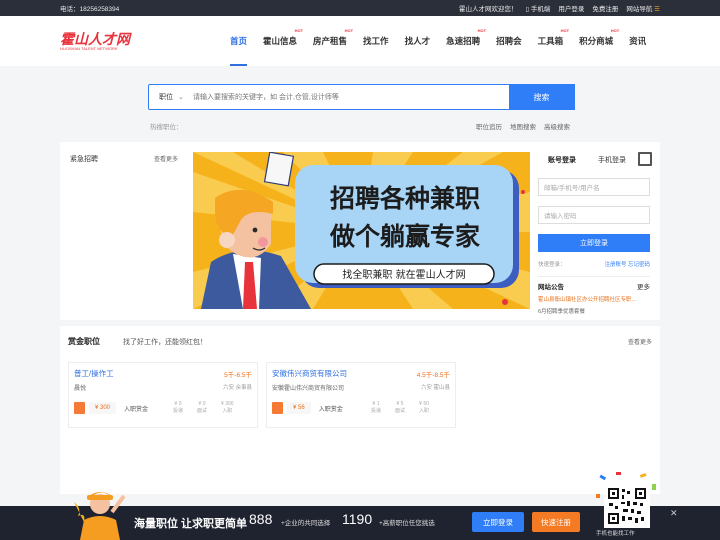  What do you see at coordinates (541, 97) in the screenshot?
I see `search-button: 搜索` at bounding box center [541, 97].